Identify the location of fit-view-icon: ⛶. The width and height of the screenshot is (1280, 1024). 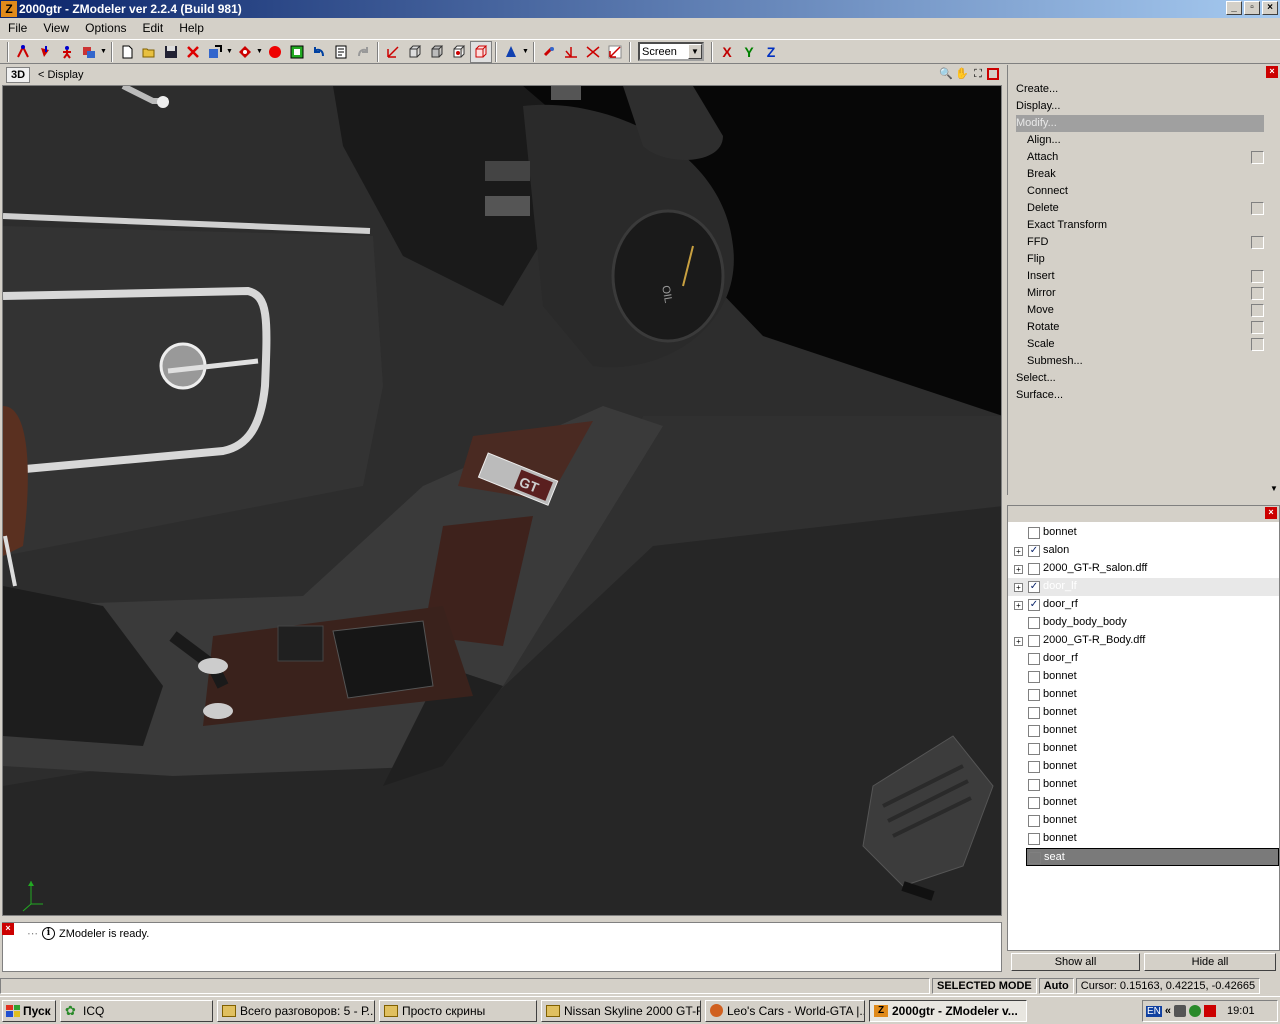
(978, 74).